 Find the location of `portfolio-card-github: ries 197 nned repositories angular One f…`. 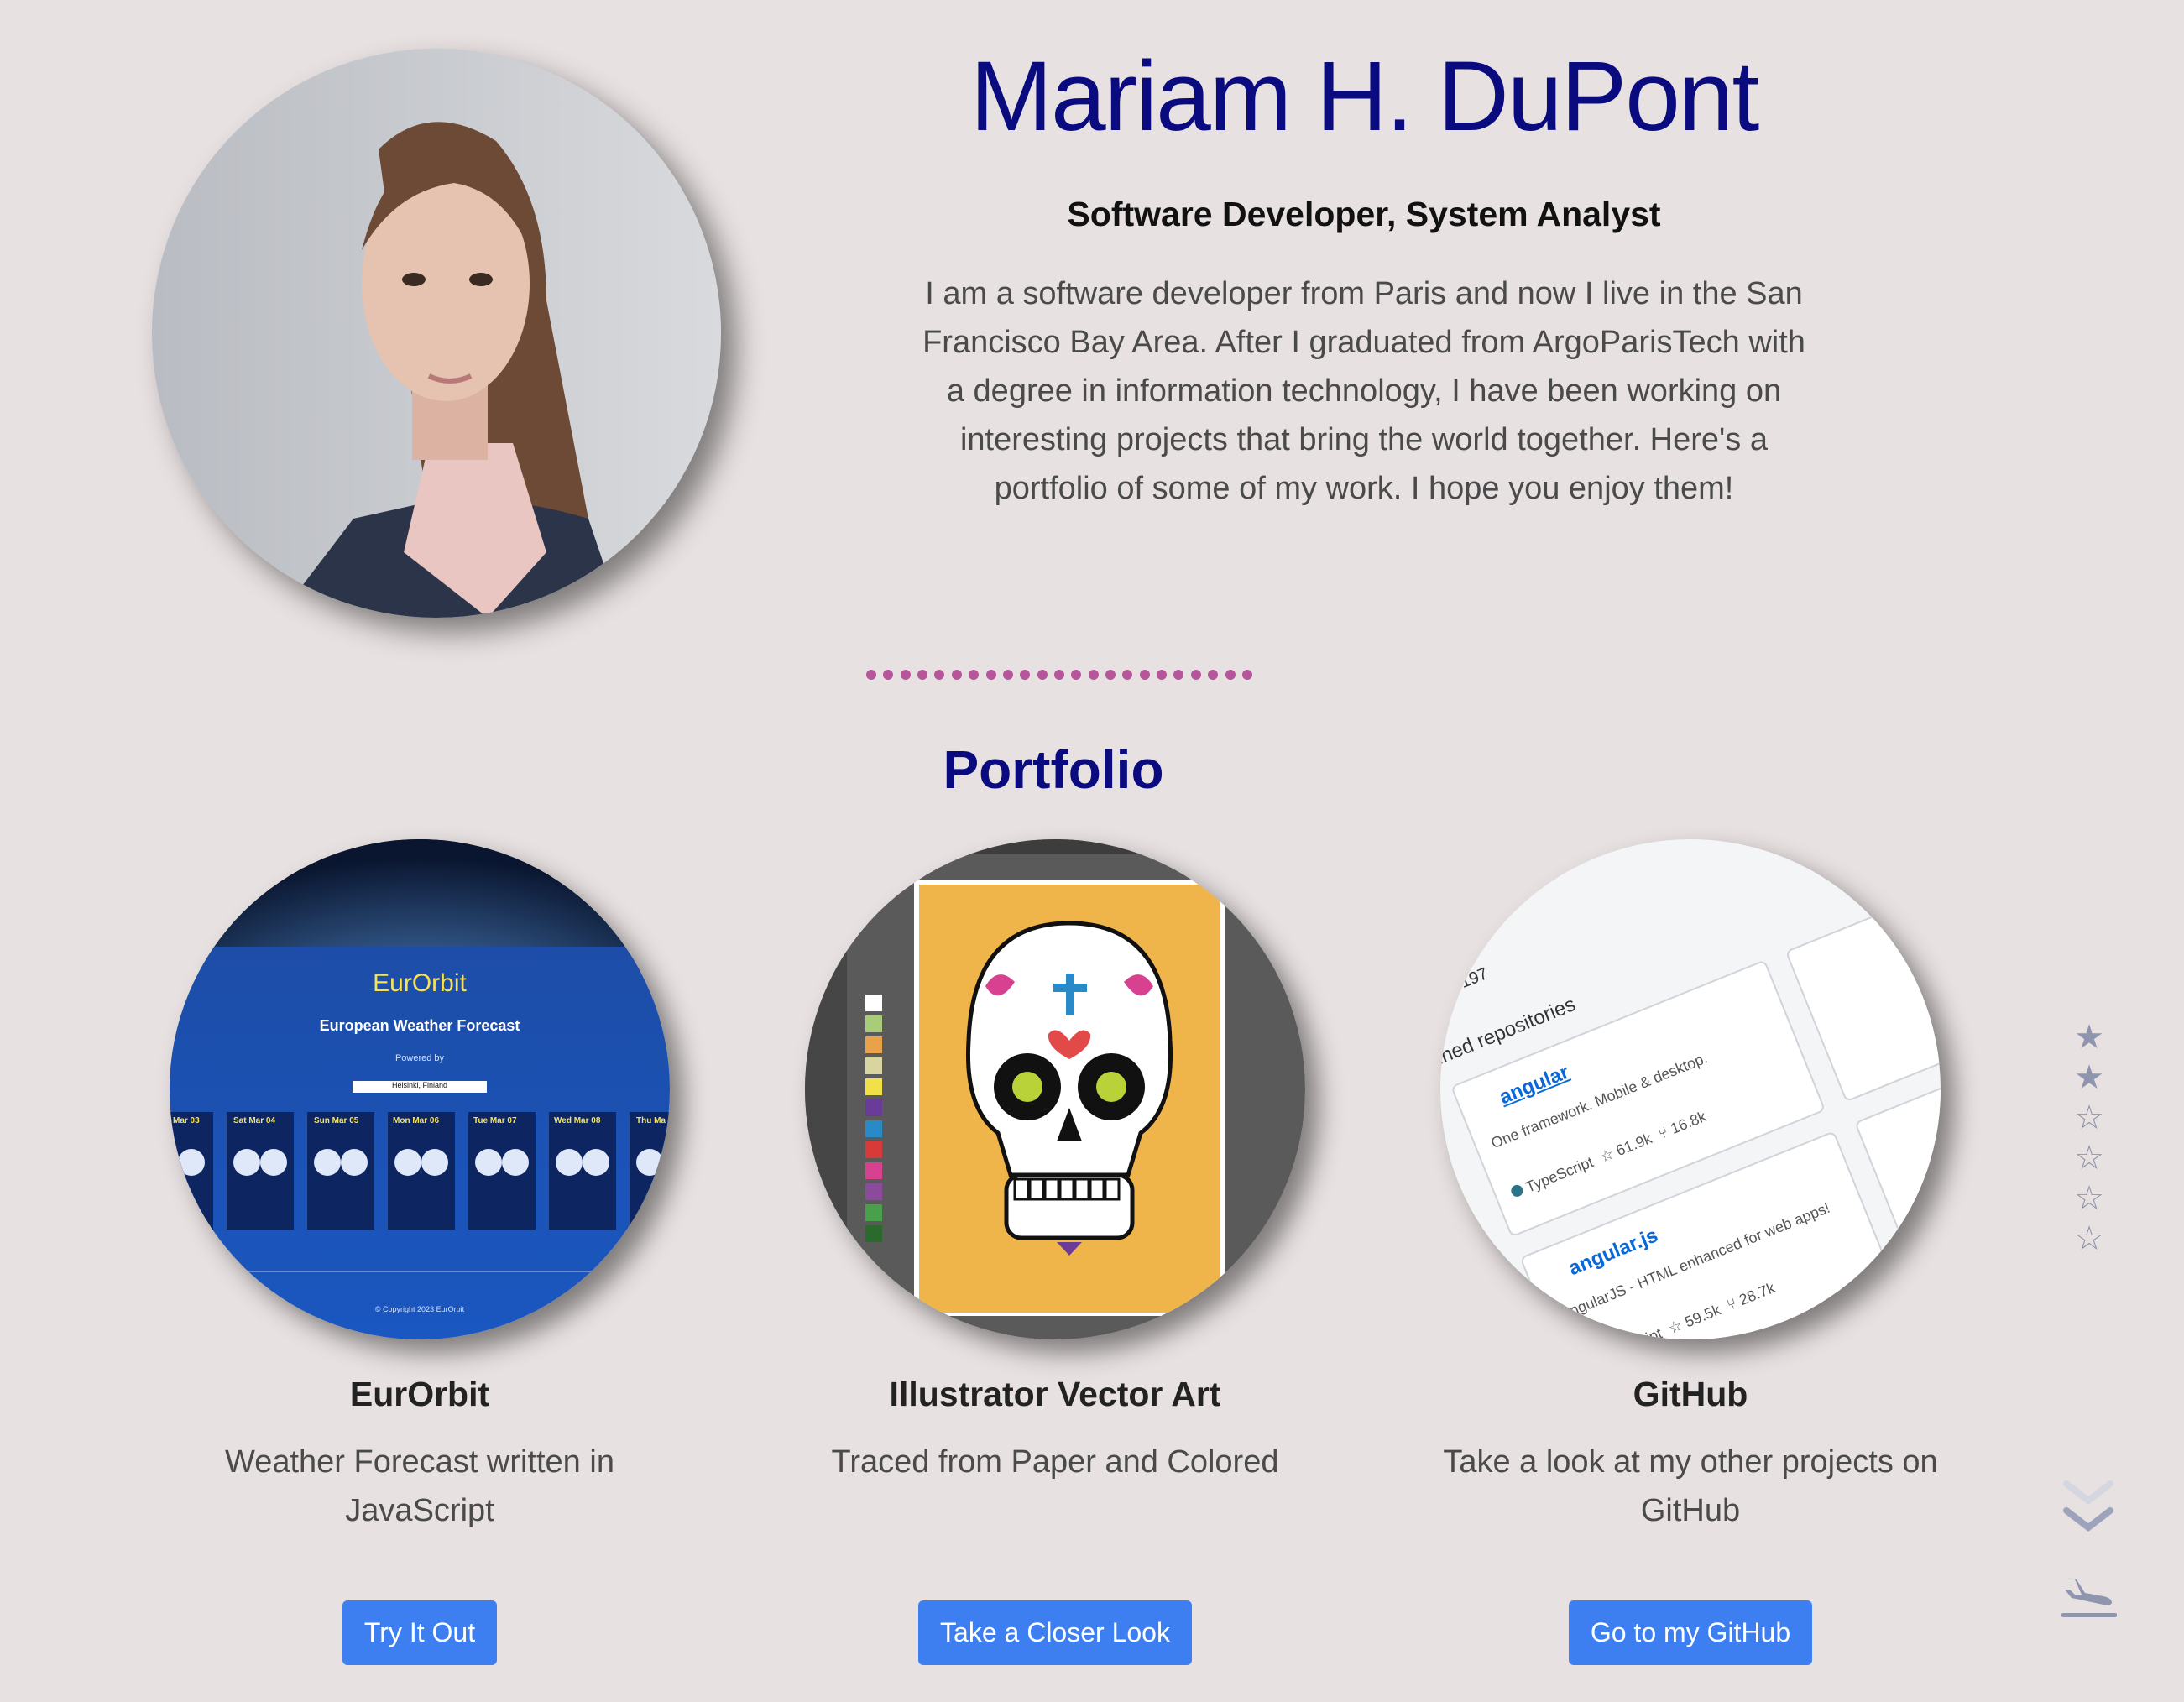

portfolio-card-github: ries 197 nned repositories angular One f… is located at coordinates (1690, 1252).